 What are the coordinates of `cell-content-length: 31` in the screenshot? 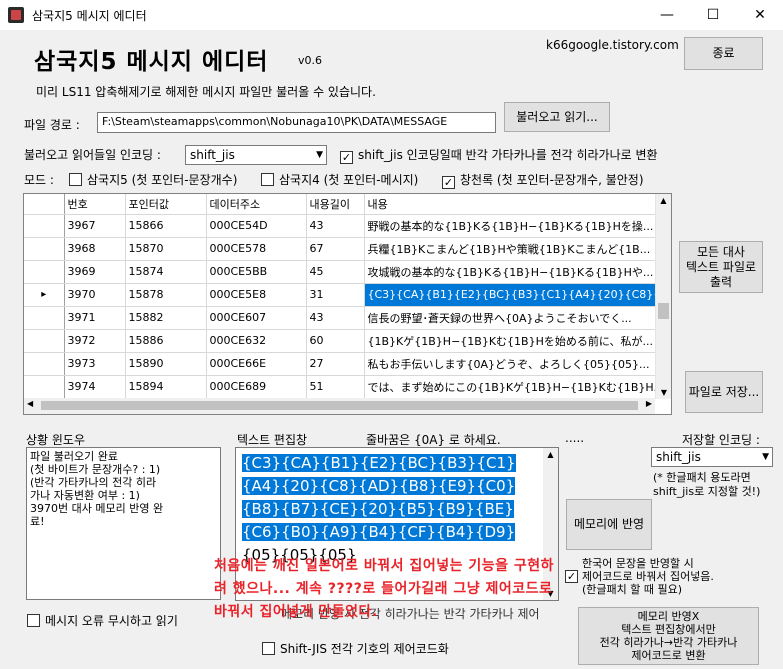 It's located at (335, 295).